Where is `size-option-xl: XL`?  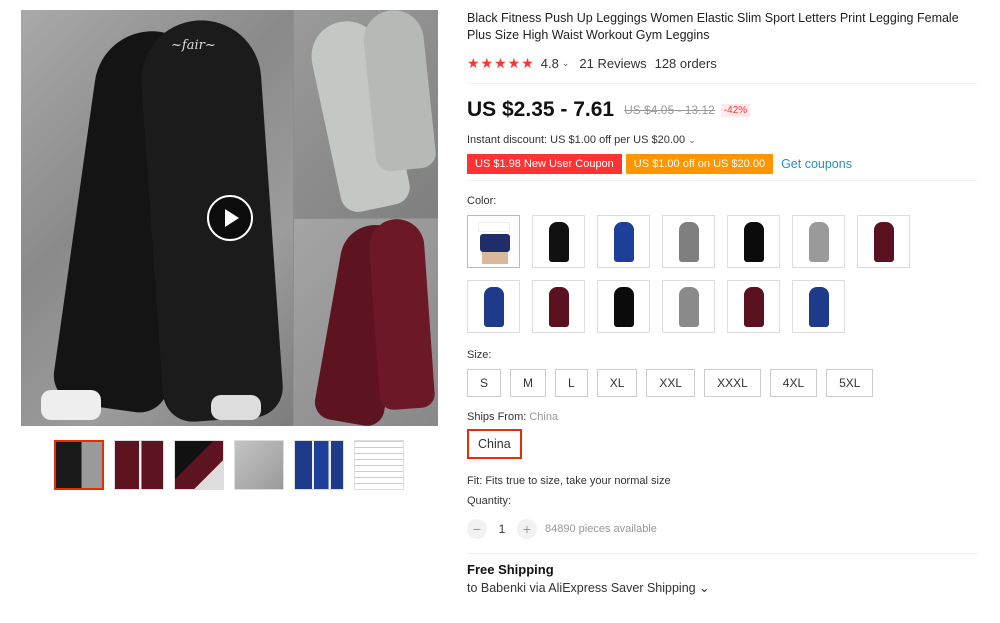
size-option-xl: XL is located at coordinates (617, 383).